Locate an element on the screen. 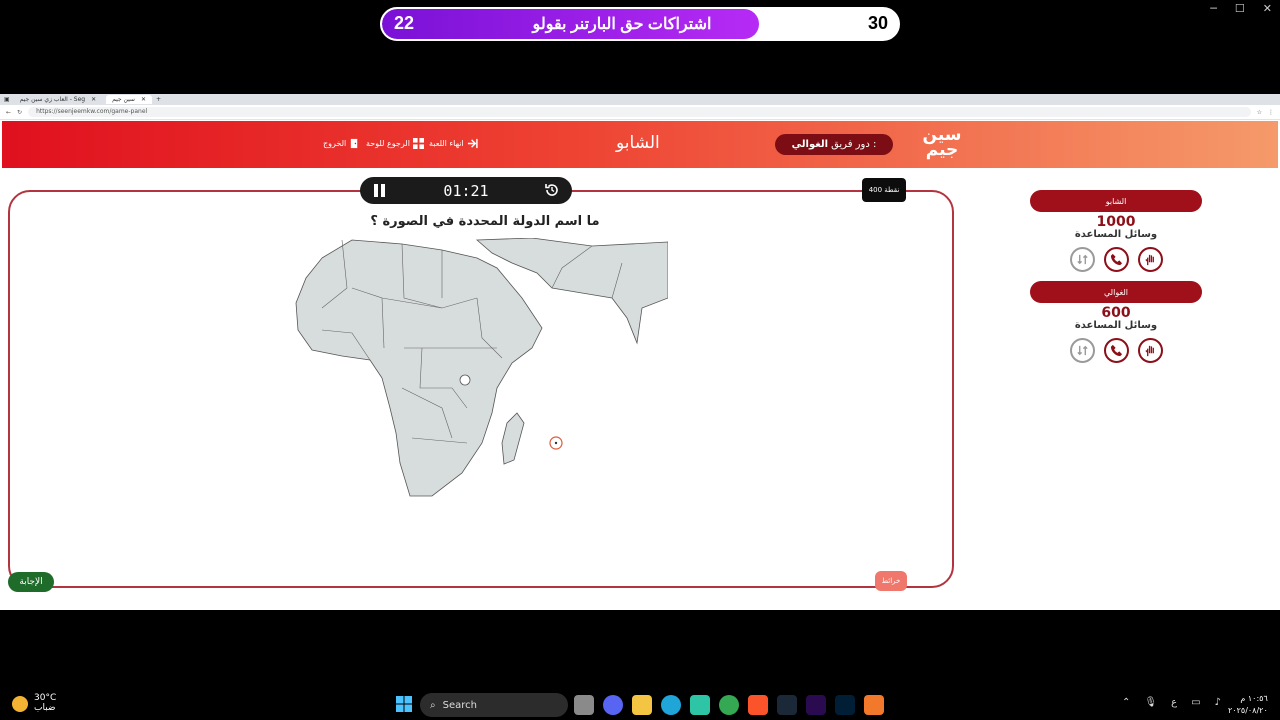 This screenshot has height=720, width=1280. weather-sun-icon is located at coordinates (20, 704).